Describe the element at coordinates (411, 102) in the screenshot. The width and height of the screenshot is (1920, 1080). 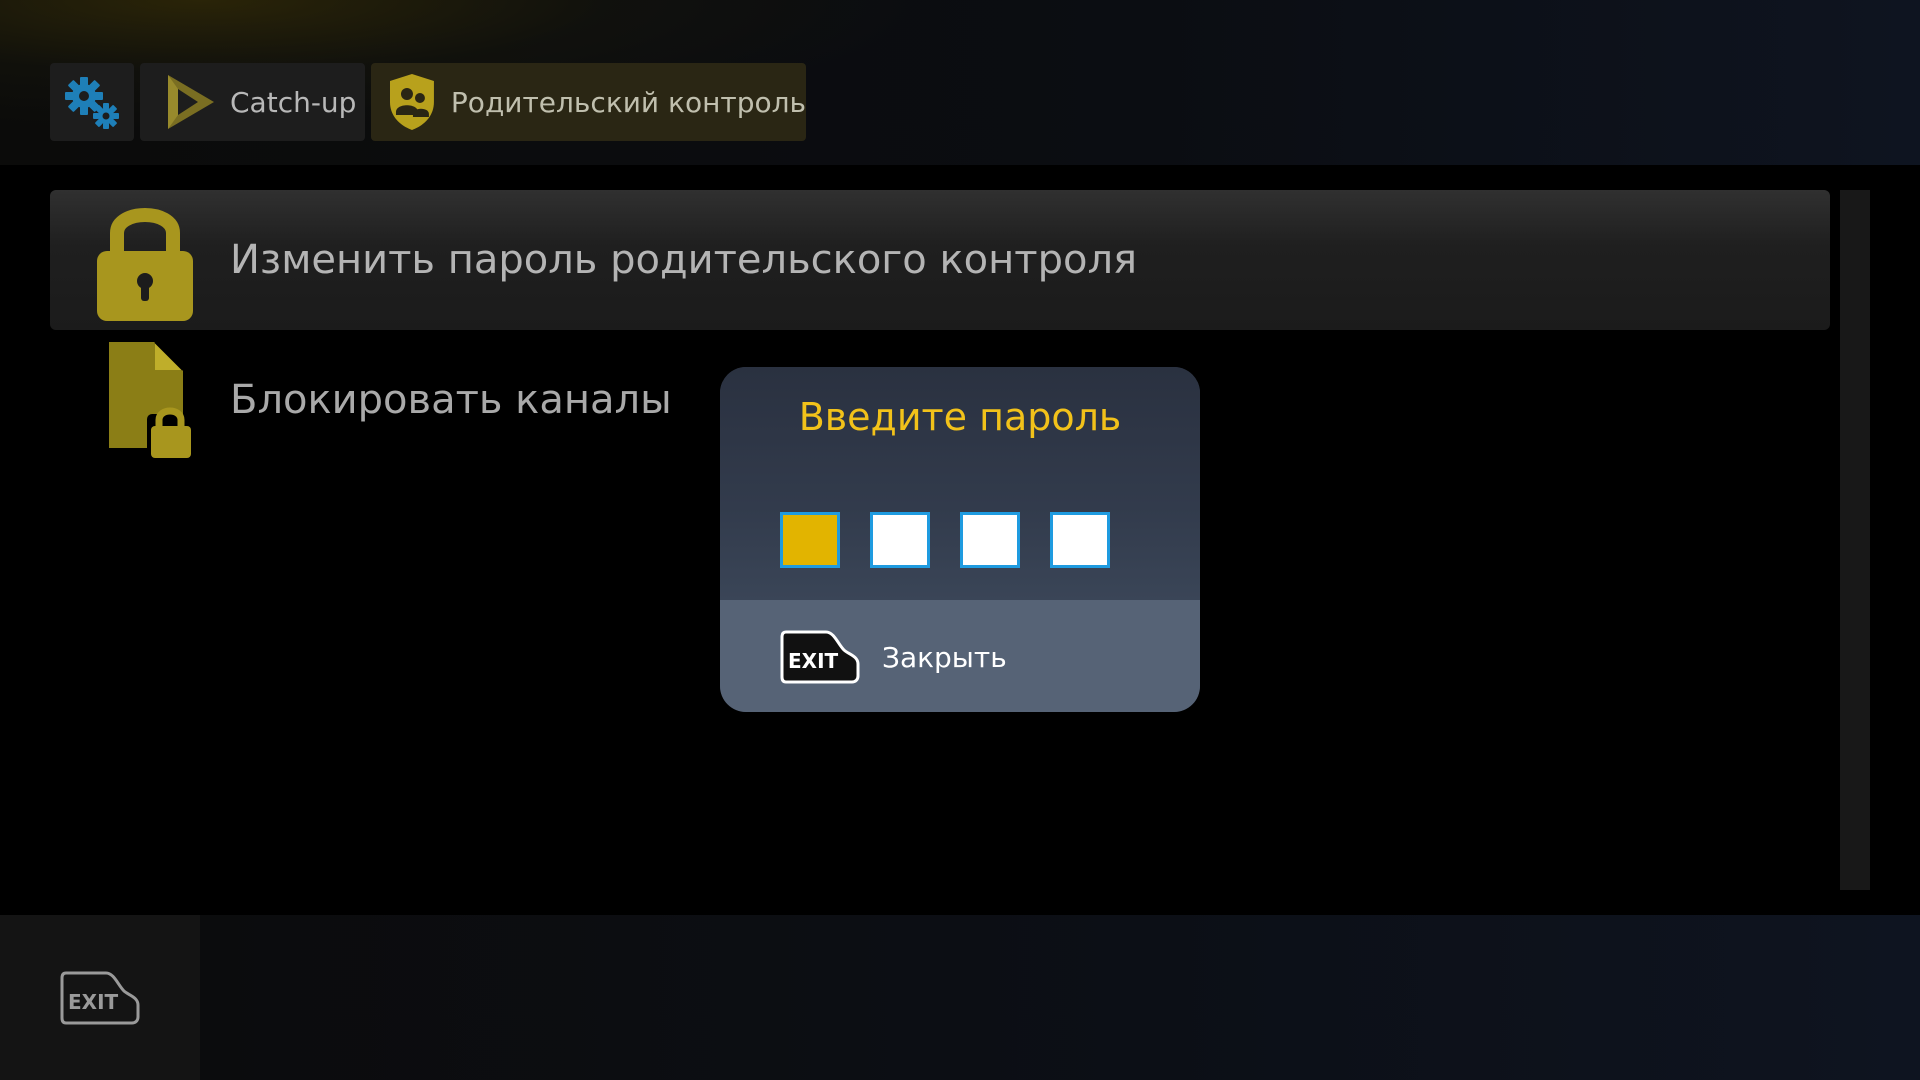
I see `parental-shield-icon` at that location.